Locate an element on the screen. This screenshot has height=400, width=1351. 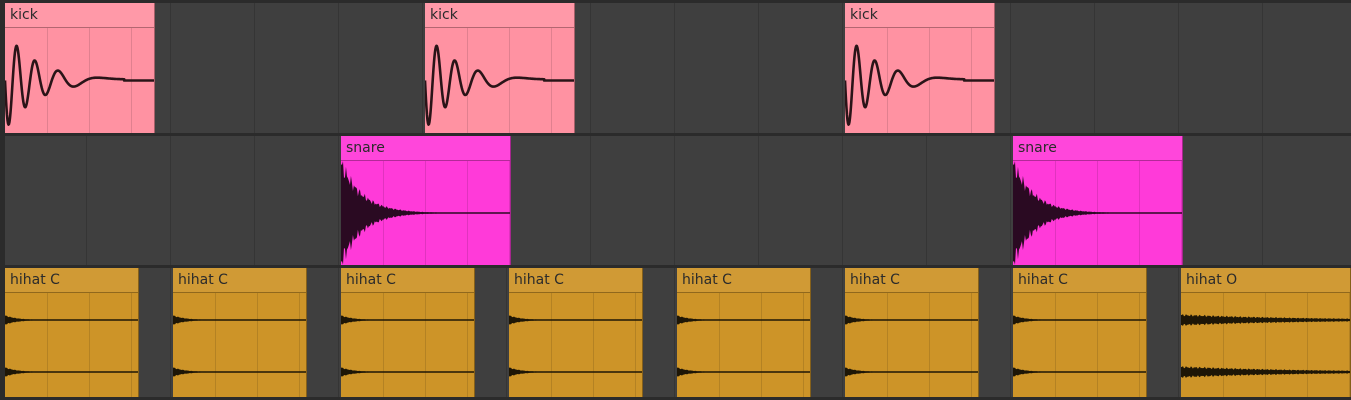
clip-label: hihat O is located at coordinates (1265, 280).